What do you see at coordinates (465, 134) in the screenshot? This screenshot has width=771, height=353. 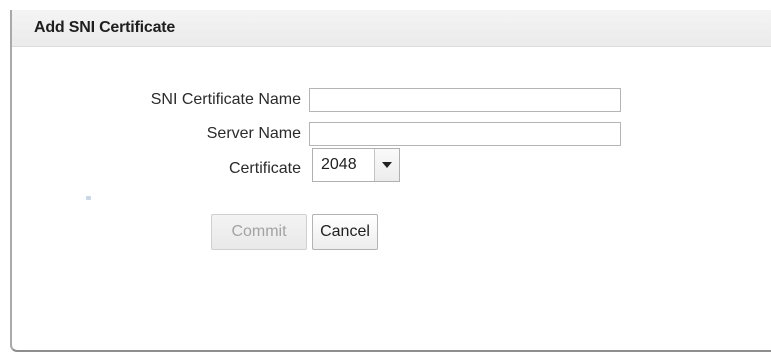 I see `server-name-input` at bounding box center [465, 134].